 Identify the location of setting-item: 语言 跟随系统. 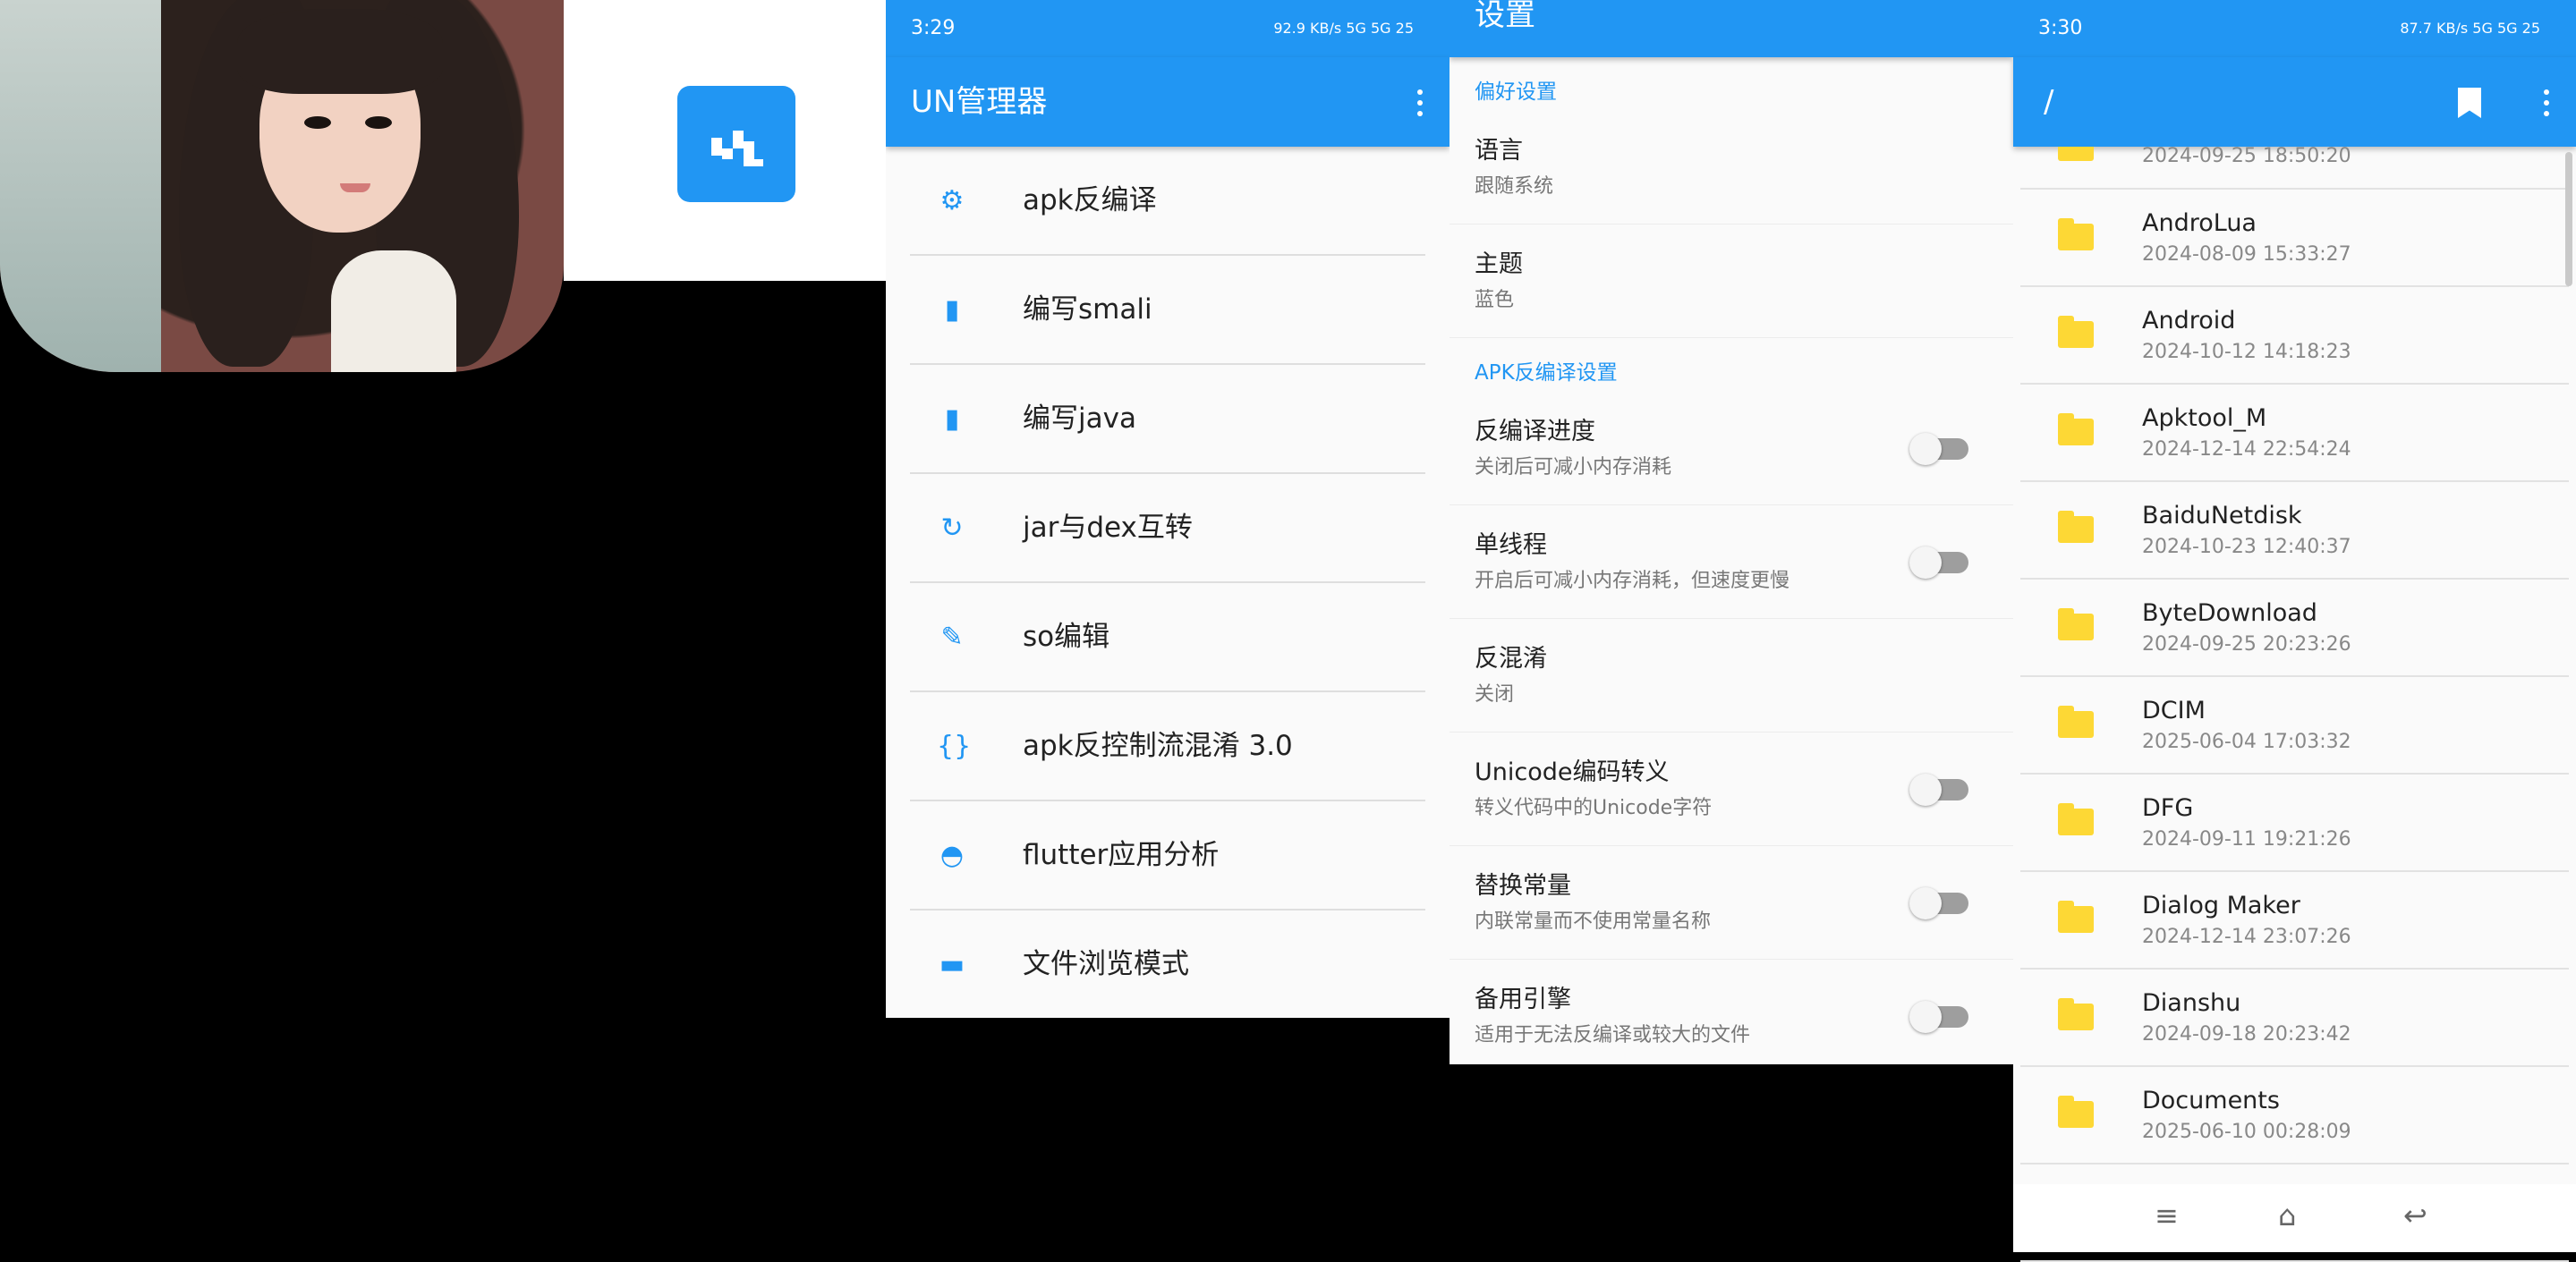
(1731, 167).